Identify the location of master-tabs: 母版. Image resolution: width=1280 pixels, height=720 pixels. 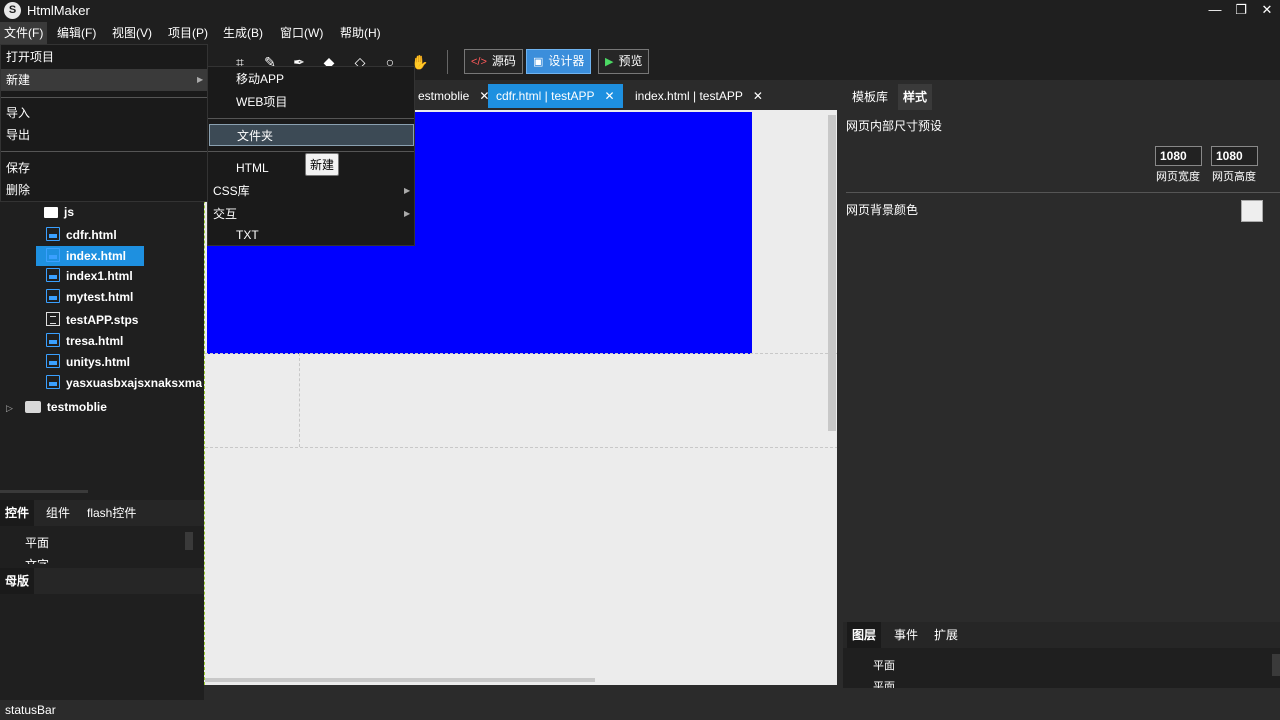
(102, 581).